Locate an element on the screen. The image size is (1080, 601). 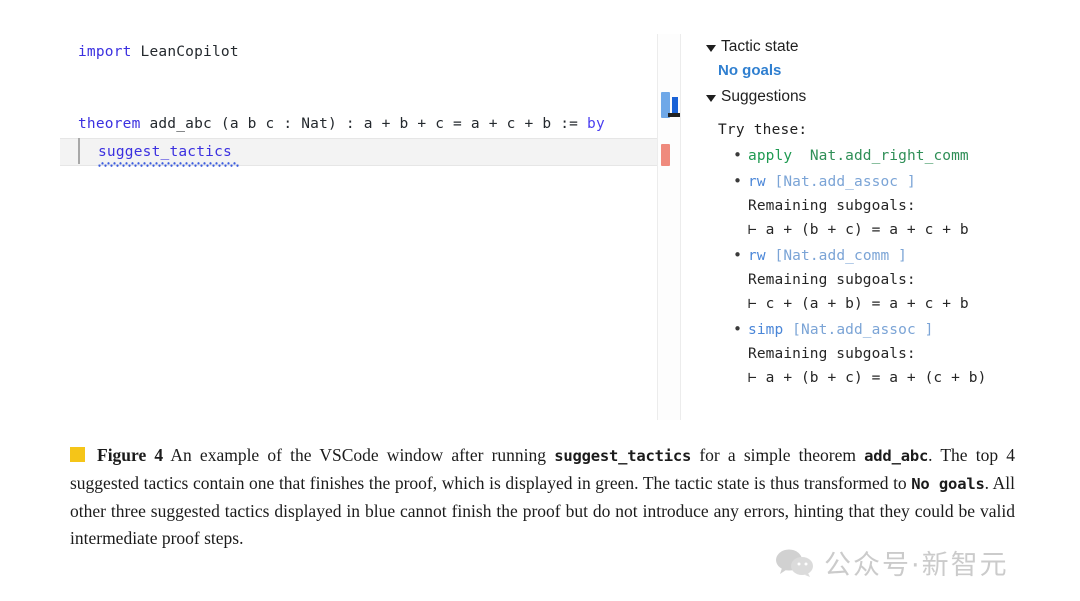
suggestions-label: Suggestions is located at coordinates (764, 96).